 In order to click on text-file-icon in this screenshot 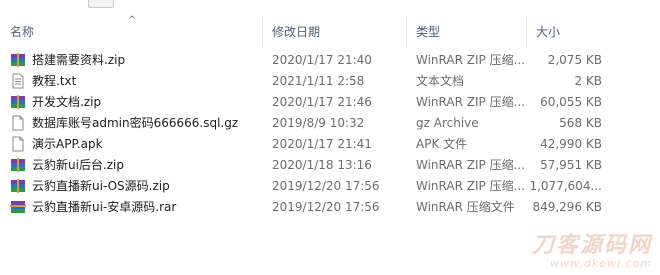, I will do `click(18, 81)`.